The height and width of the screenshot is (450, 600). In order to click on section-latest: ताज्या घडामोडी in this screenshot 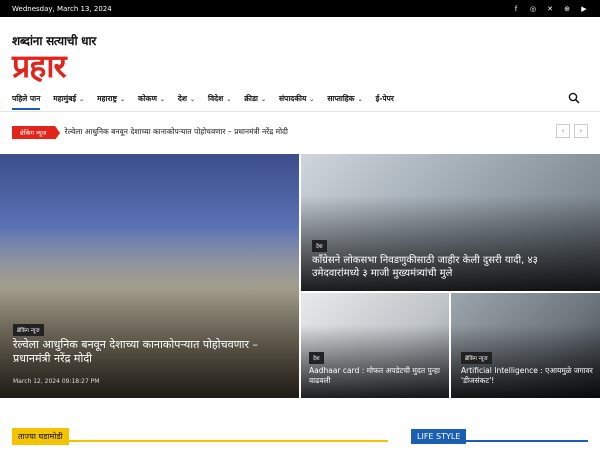, I will do `click(200, 434)`.